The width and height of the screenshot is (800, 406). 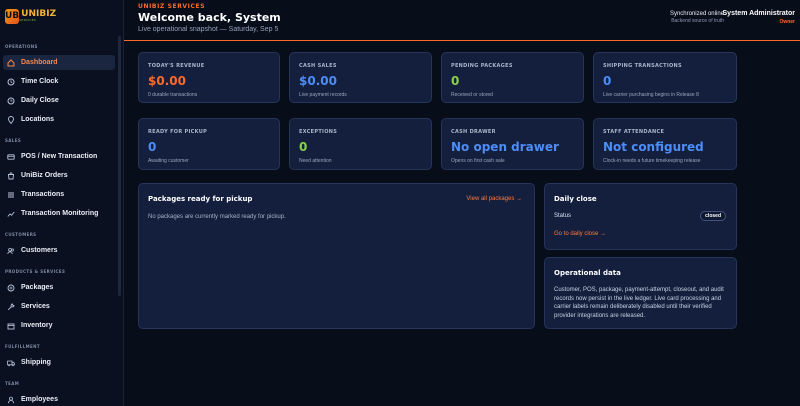 What do you see at coordinates (59, 325) in the screenshot?
I see `sidebar-item-inventory: Inventory` at bounding box center [59, 325].